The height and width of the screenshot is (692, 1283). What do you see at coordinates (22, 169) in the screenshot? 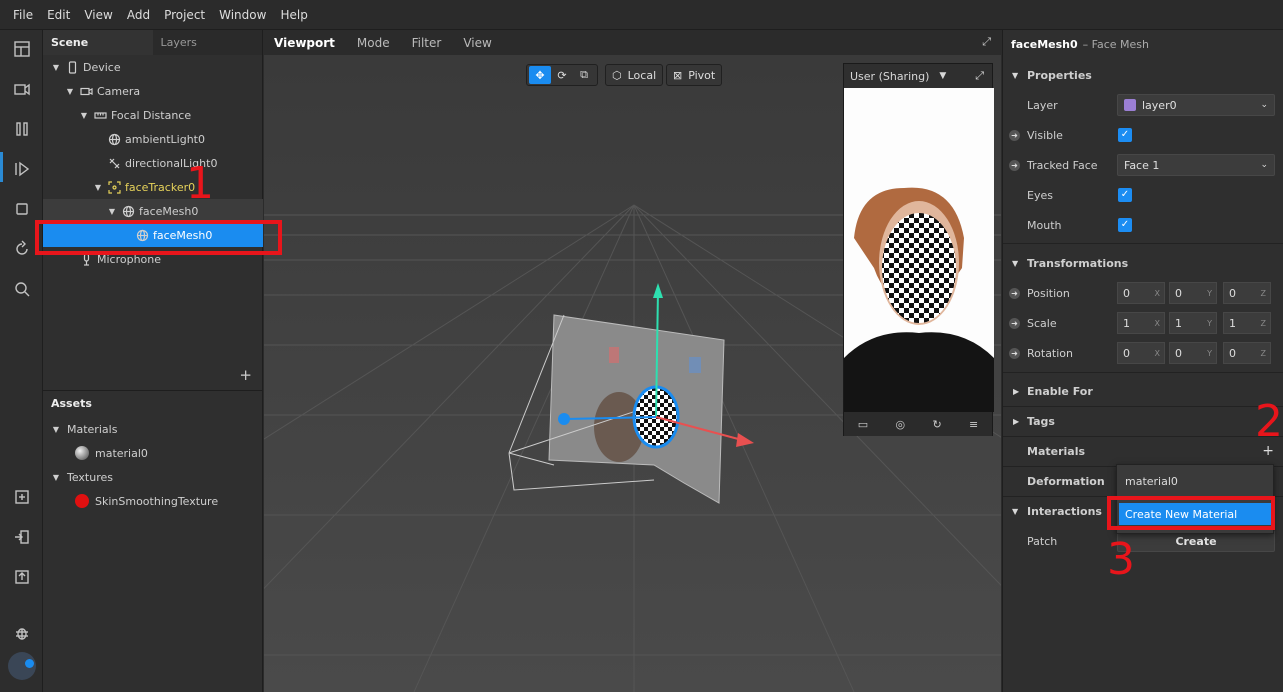
I see `play-icon` at bounding box center [22, 169].